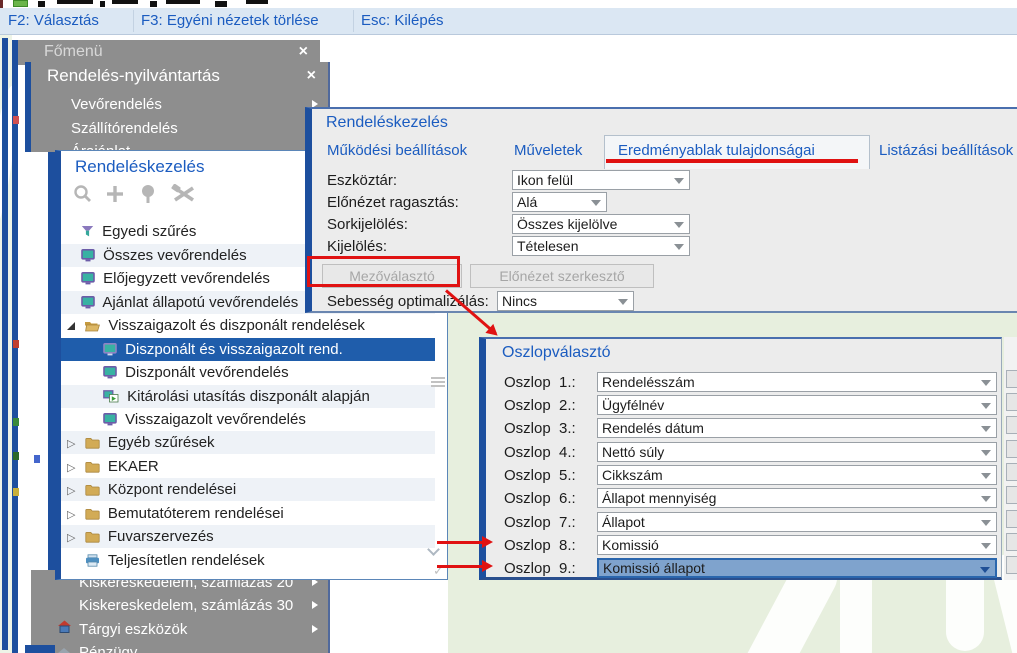 Image resolution: width=1017 pixels, height=653 pixels. I want to click on tree-item: Visszaigazolt és diszponált rendelések, so click(248, 325).